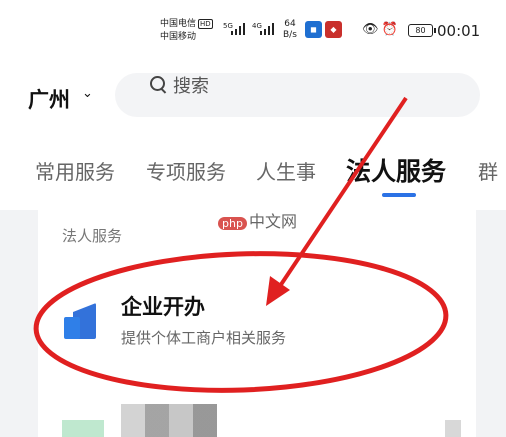  Describe the element at coordinates (191, 85) in the screenshot. I see `search-placeholder: 搜索` at that location.